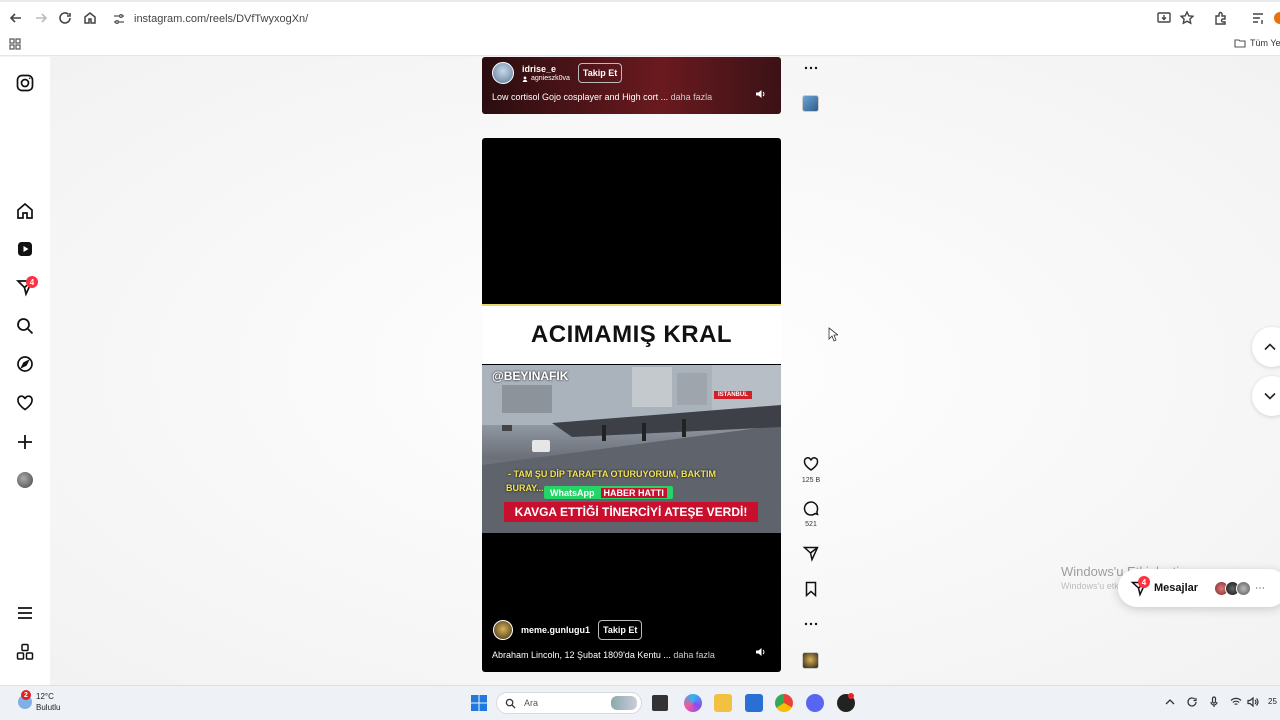 This screenshot has width=1280, height=720. Describe the element at coordinates (1221, 18) in the screenshot. I see `extensions-icon` at that location.